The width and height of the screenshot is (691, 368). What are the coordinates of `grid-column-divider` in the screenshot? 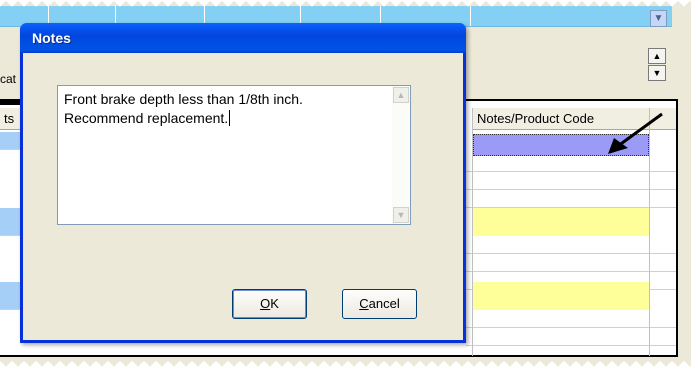 It's located at (472, 232).